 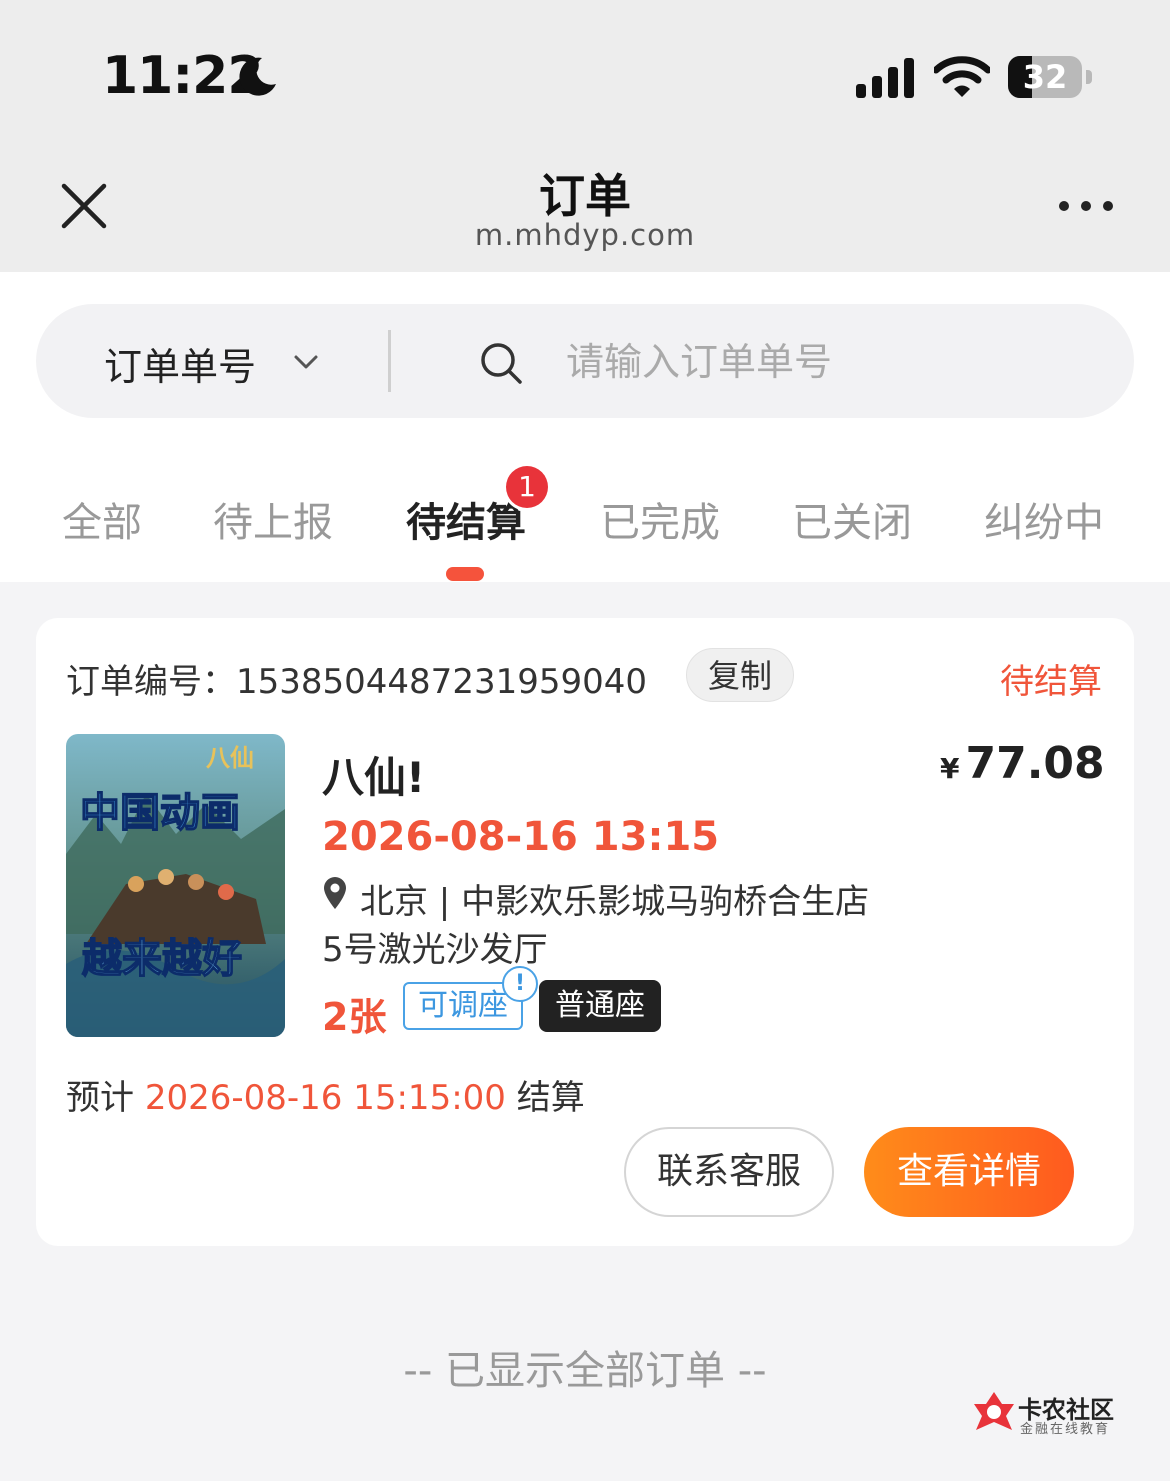 I want to click on settle-prefix: 预计, so click(x=100, y=1098).